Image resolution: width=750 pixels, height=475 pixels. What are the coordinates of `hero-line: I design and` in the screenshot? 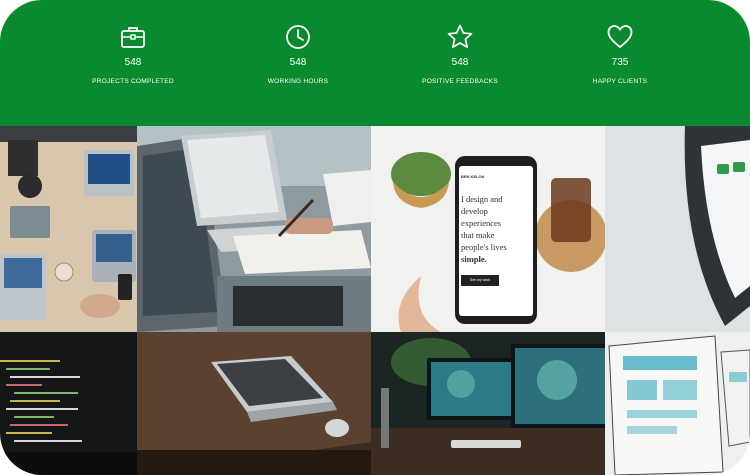 It's located at (482, 199).